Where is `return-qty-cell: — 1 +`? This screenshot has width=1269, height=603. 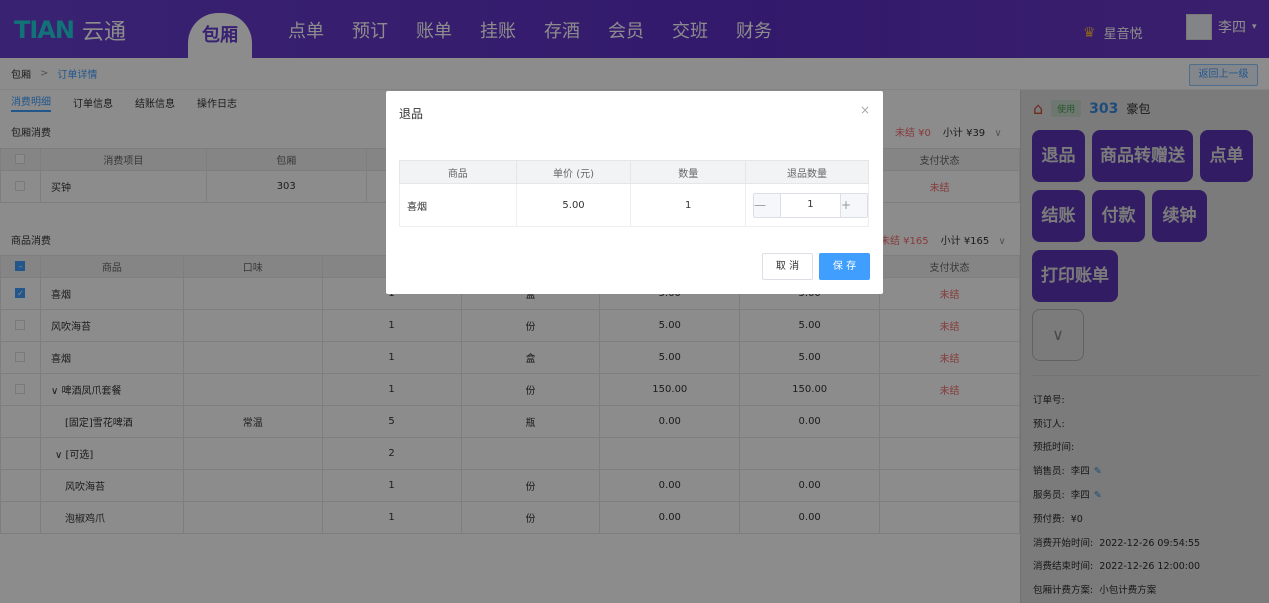
return-qty-cell: — 1 + is located at coordinates (807, 205).